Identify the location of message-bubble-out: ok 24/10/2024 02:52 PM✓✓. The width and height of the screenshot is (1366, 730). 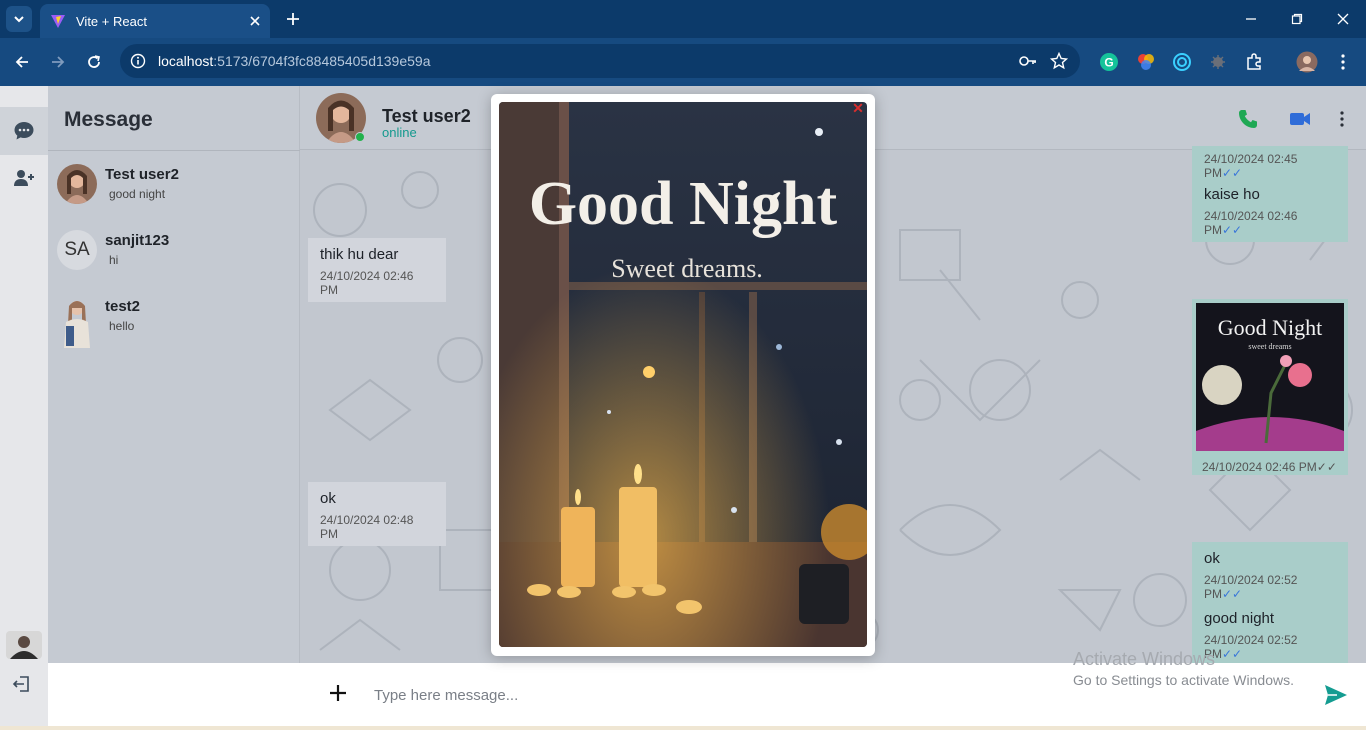
(1270, 574).